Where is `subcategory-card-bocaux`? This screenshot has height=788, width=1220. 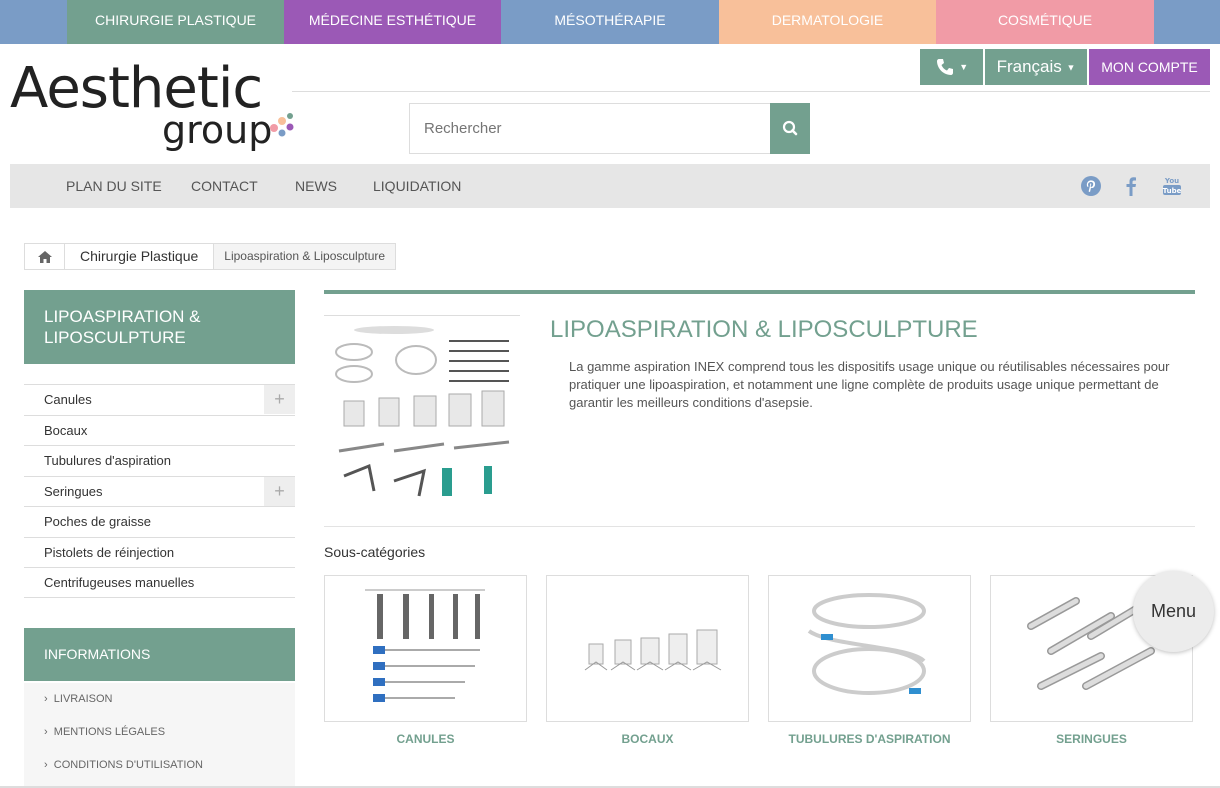
subcategory-card-bocaux is located at coordinates (647, 648).